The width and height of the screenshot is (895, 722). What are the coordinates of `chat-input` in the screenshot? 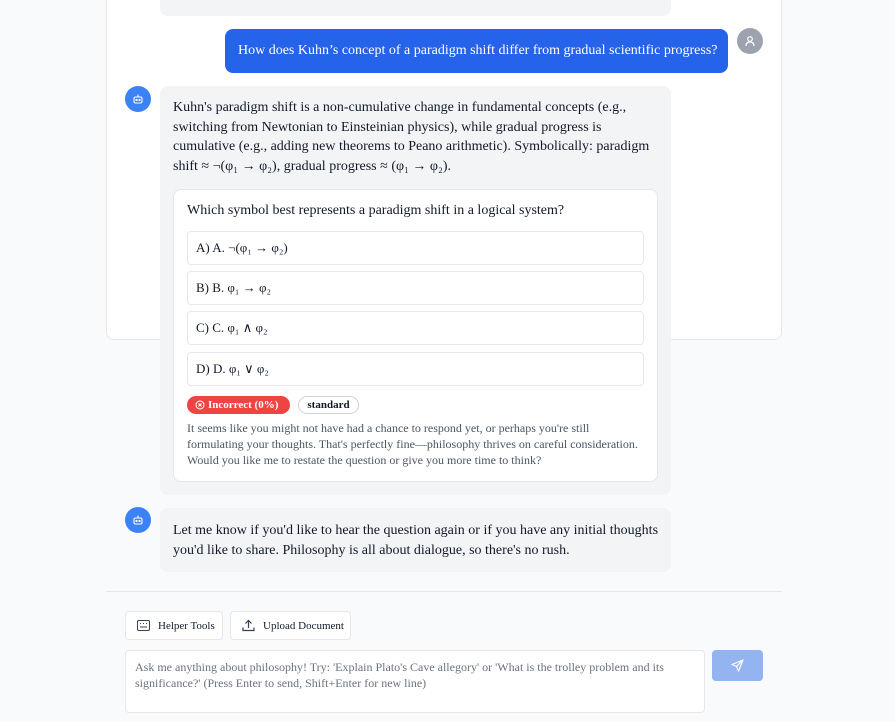 It's located at (415, 681).